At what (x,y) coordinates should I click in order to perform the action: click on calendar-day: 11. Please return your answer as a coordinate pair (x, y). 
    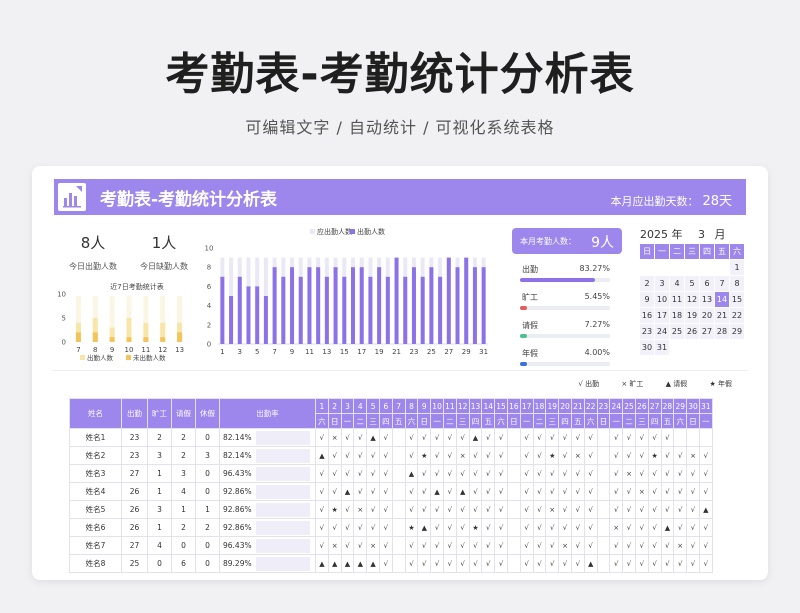
    Looking at the image, I should click on (677, 299).